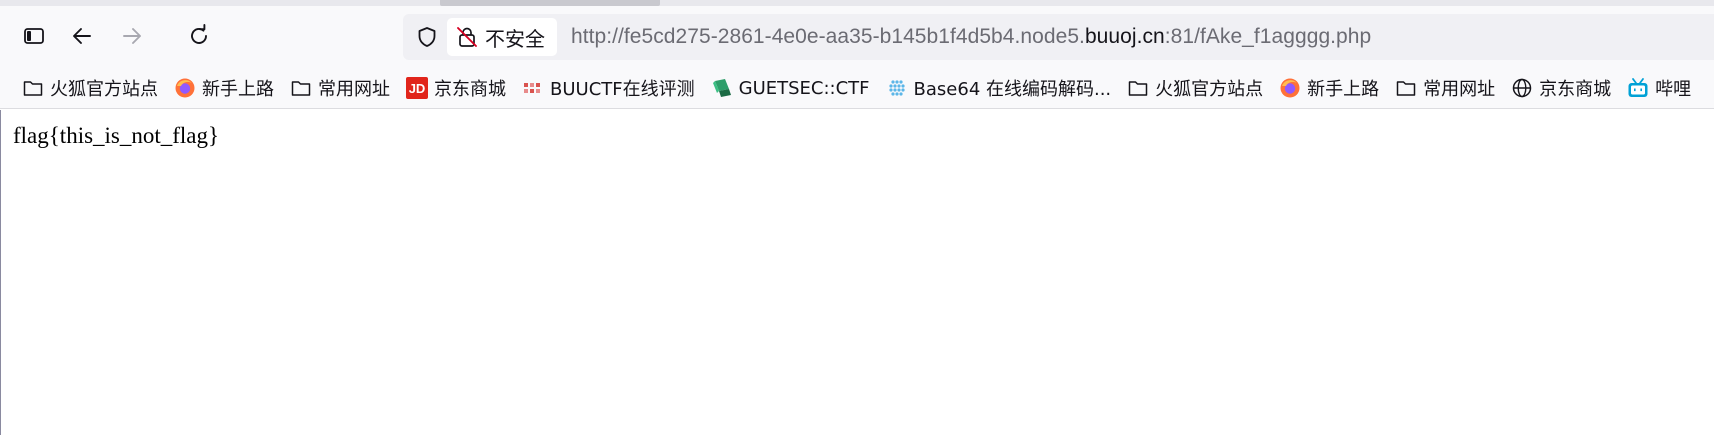 The height and width of the screenshot is (435, 1714). I want to click on page-body-text: flag{this_is_not_flag}, so click(116, 135).